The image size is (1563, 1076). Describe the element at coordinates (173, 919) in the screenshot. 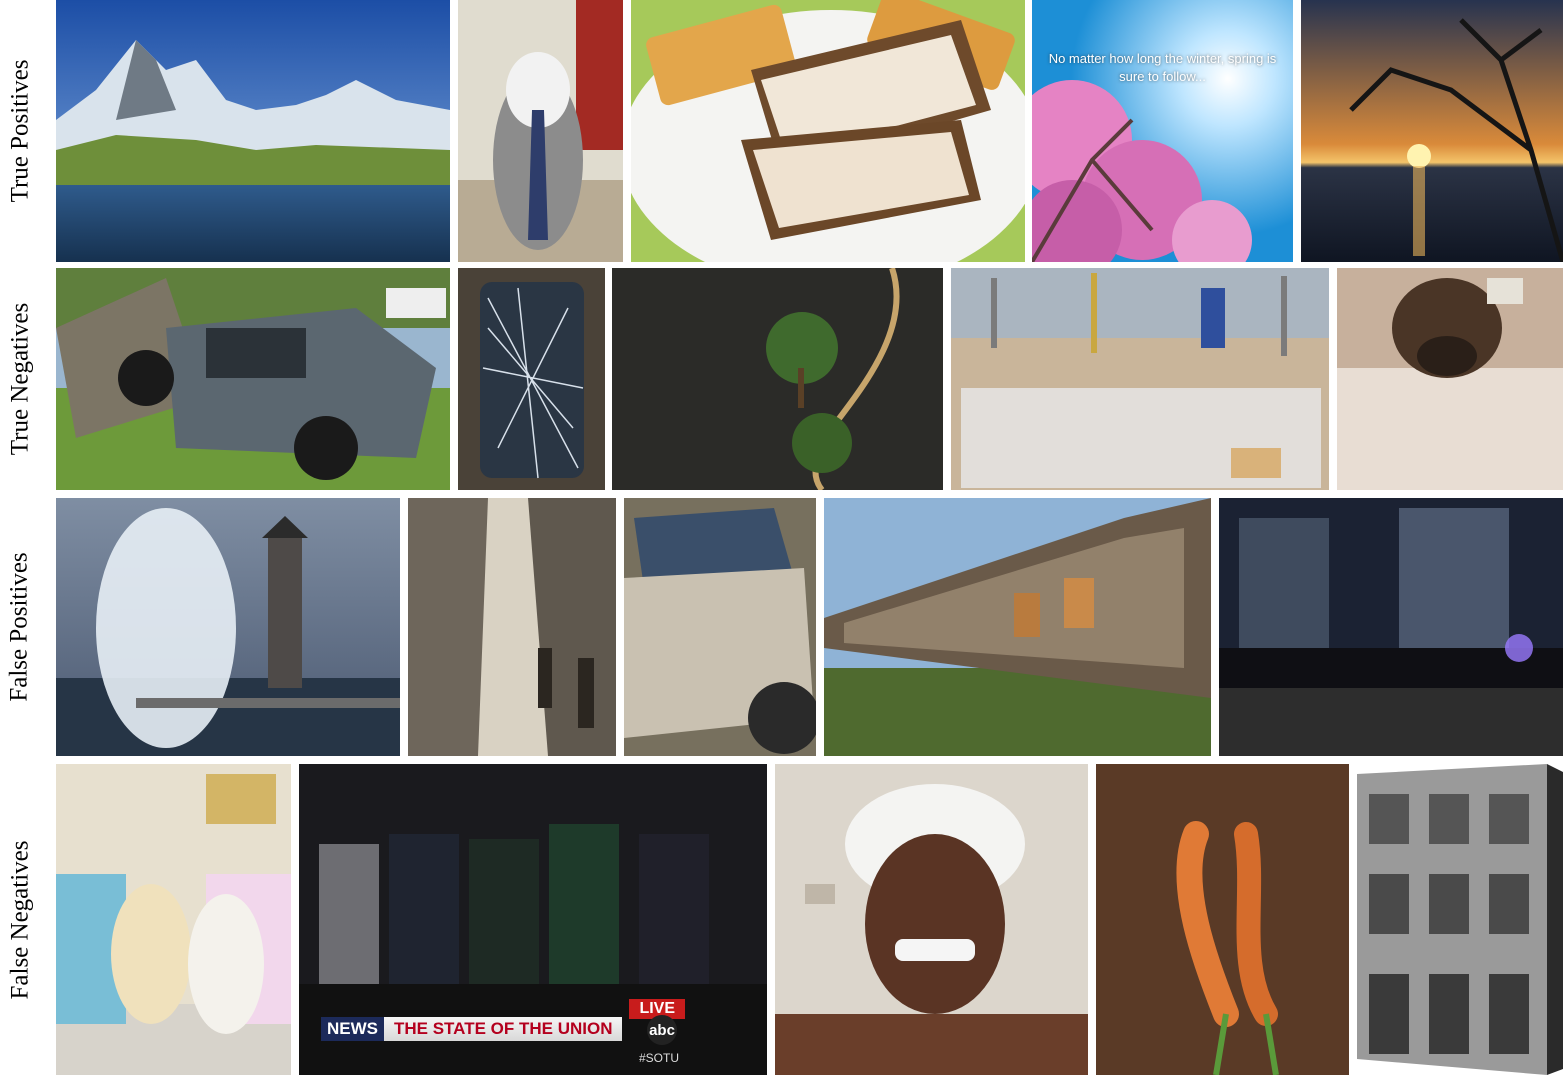

I see `seated-men-photo` at that location.